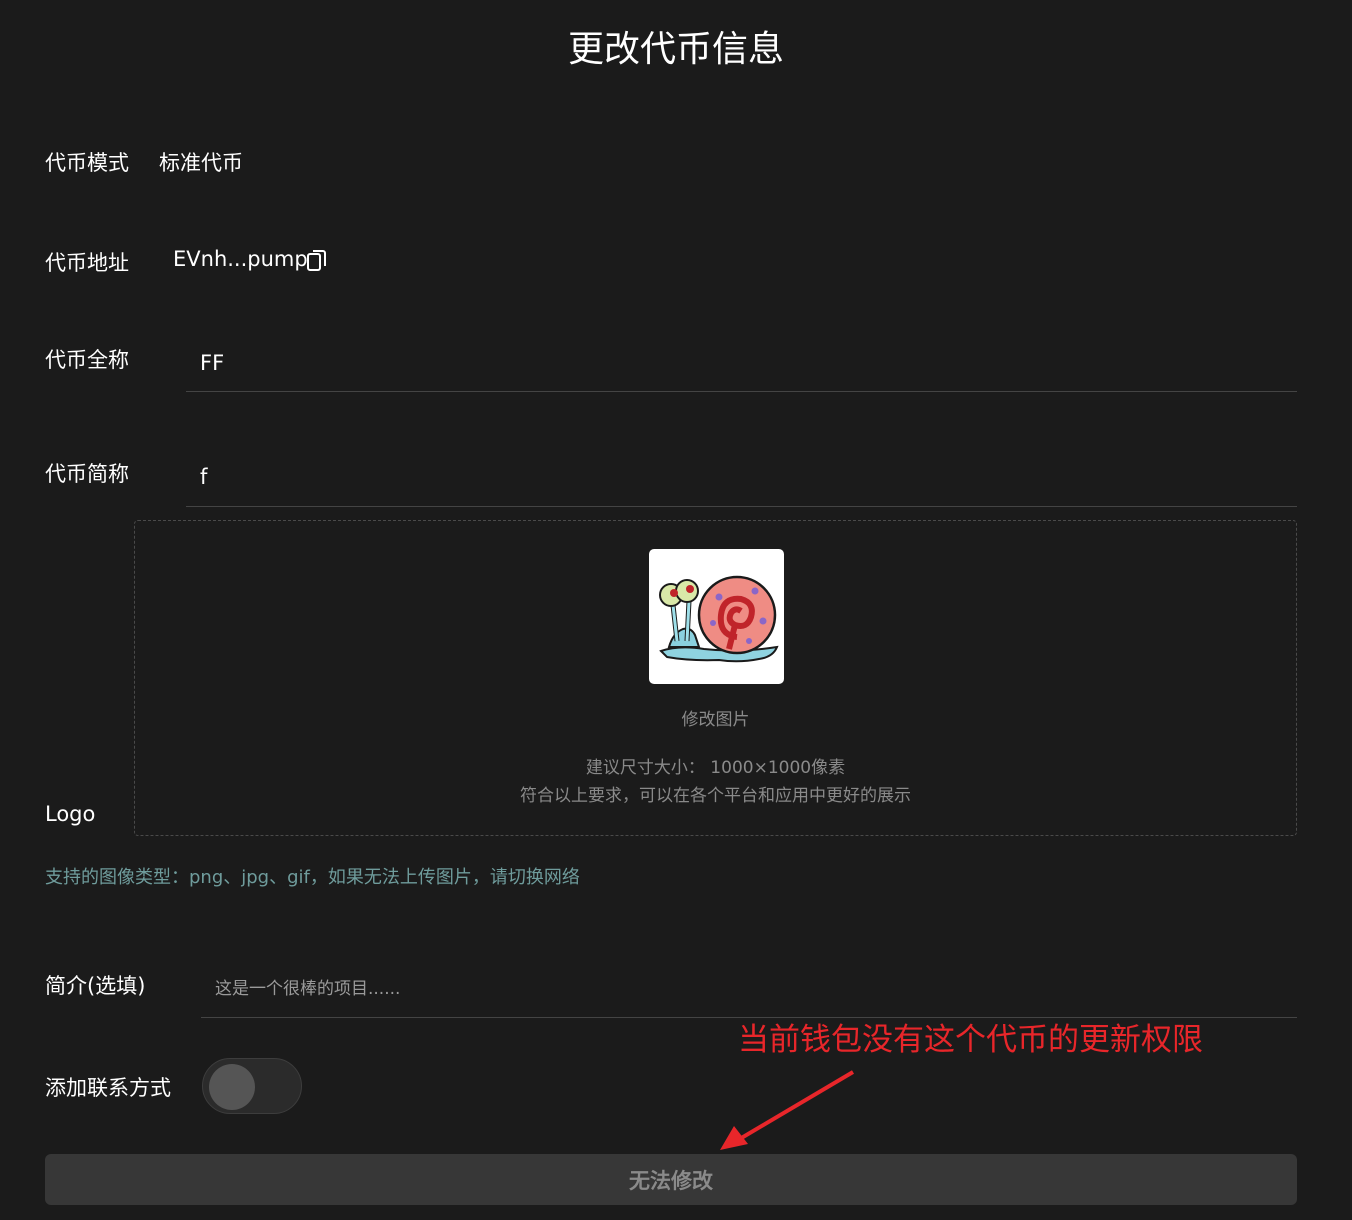  Describe the element at coordinates (95, 986) in the screenshot. I see `intro-label: 简介(选填)` at that location.